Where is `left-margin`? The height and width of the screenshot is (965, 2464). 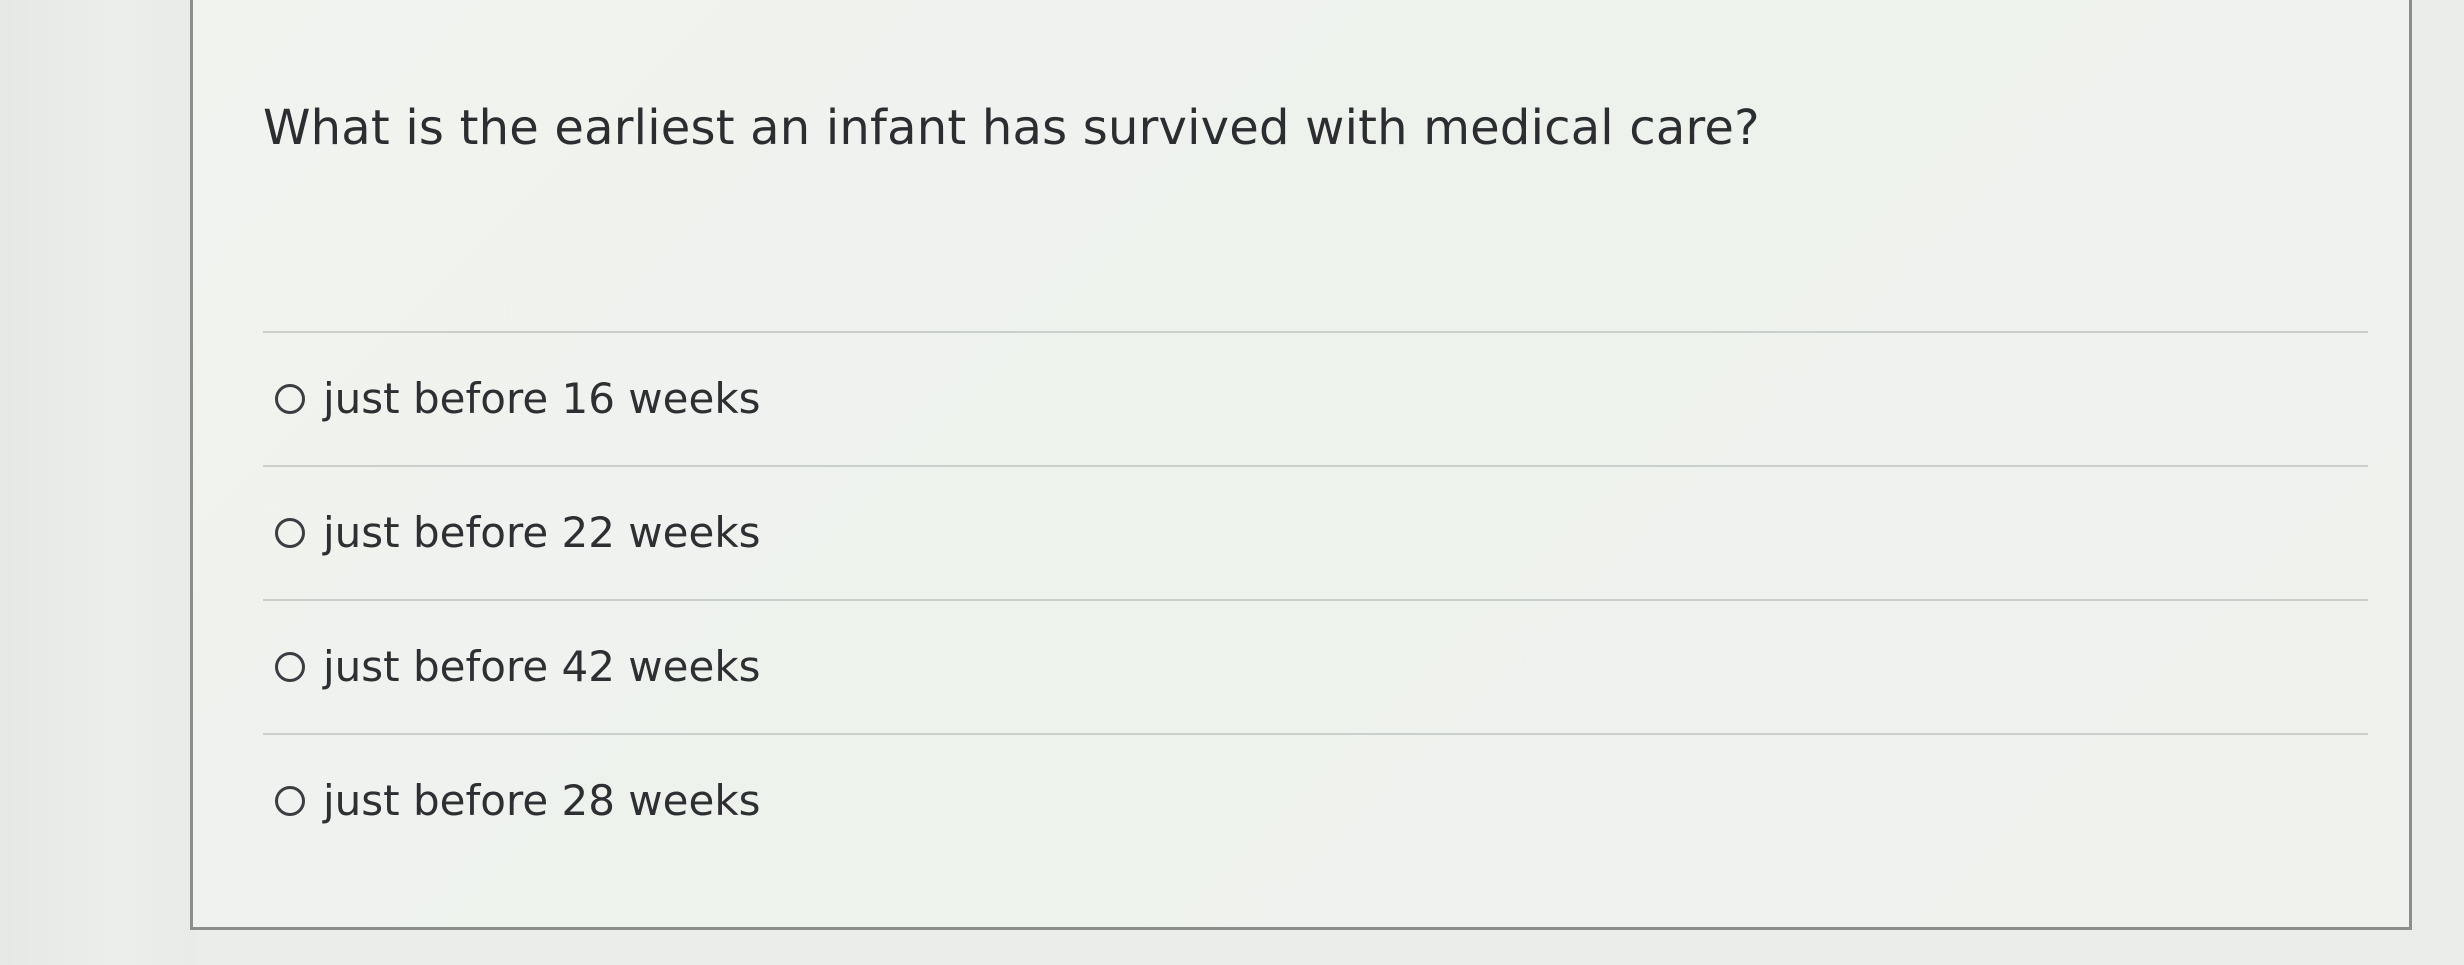 left-margin is located at coordinates (97, 482).